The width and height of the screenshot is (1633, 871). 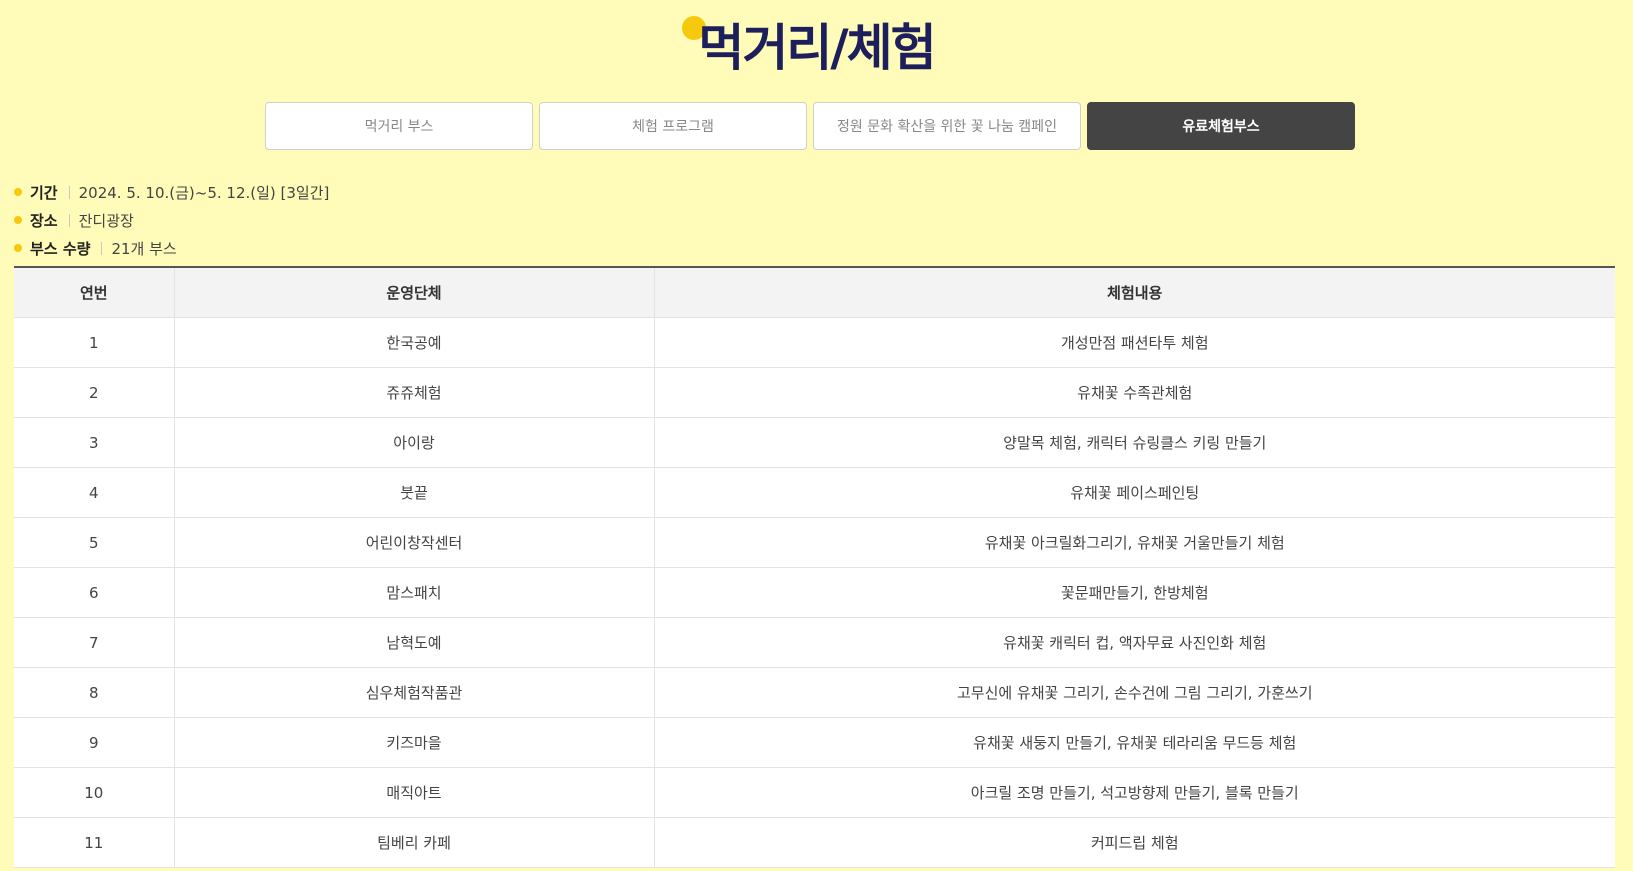 What do you see at coordinates (414, 542) in the screenshot?
I see `cell-organization: 어린이창작센터` at bounding box center [414, 542].